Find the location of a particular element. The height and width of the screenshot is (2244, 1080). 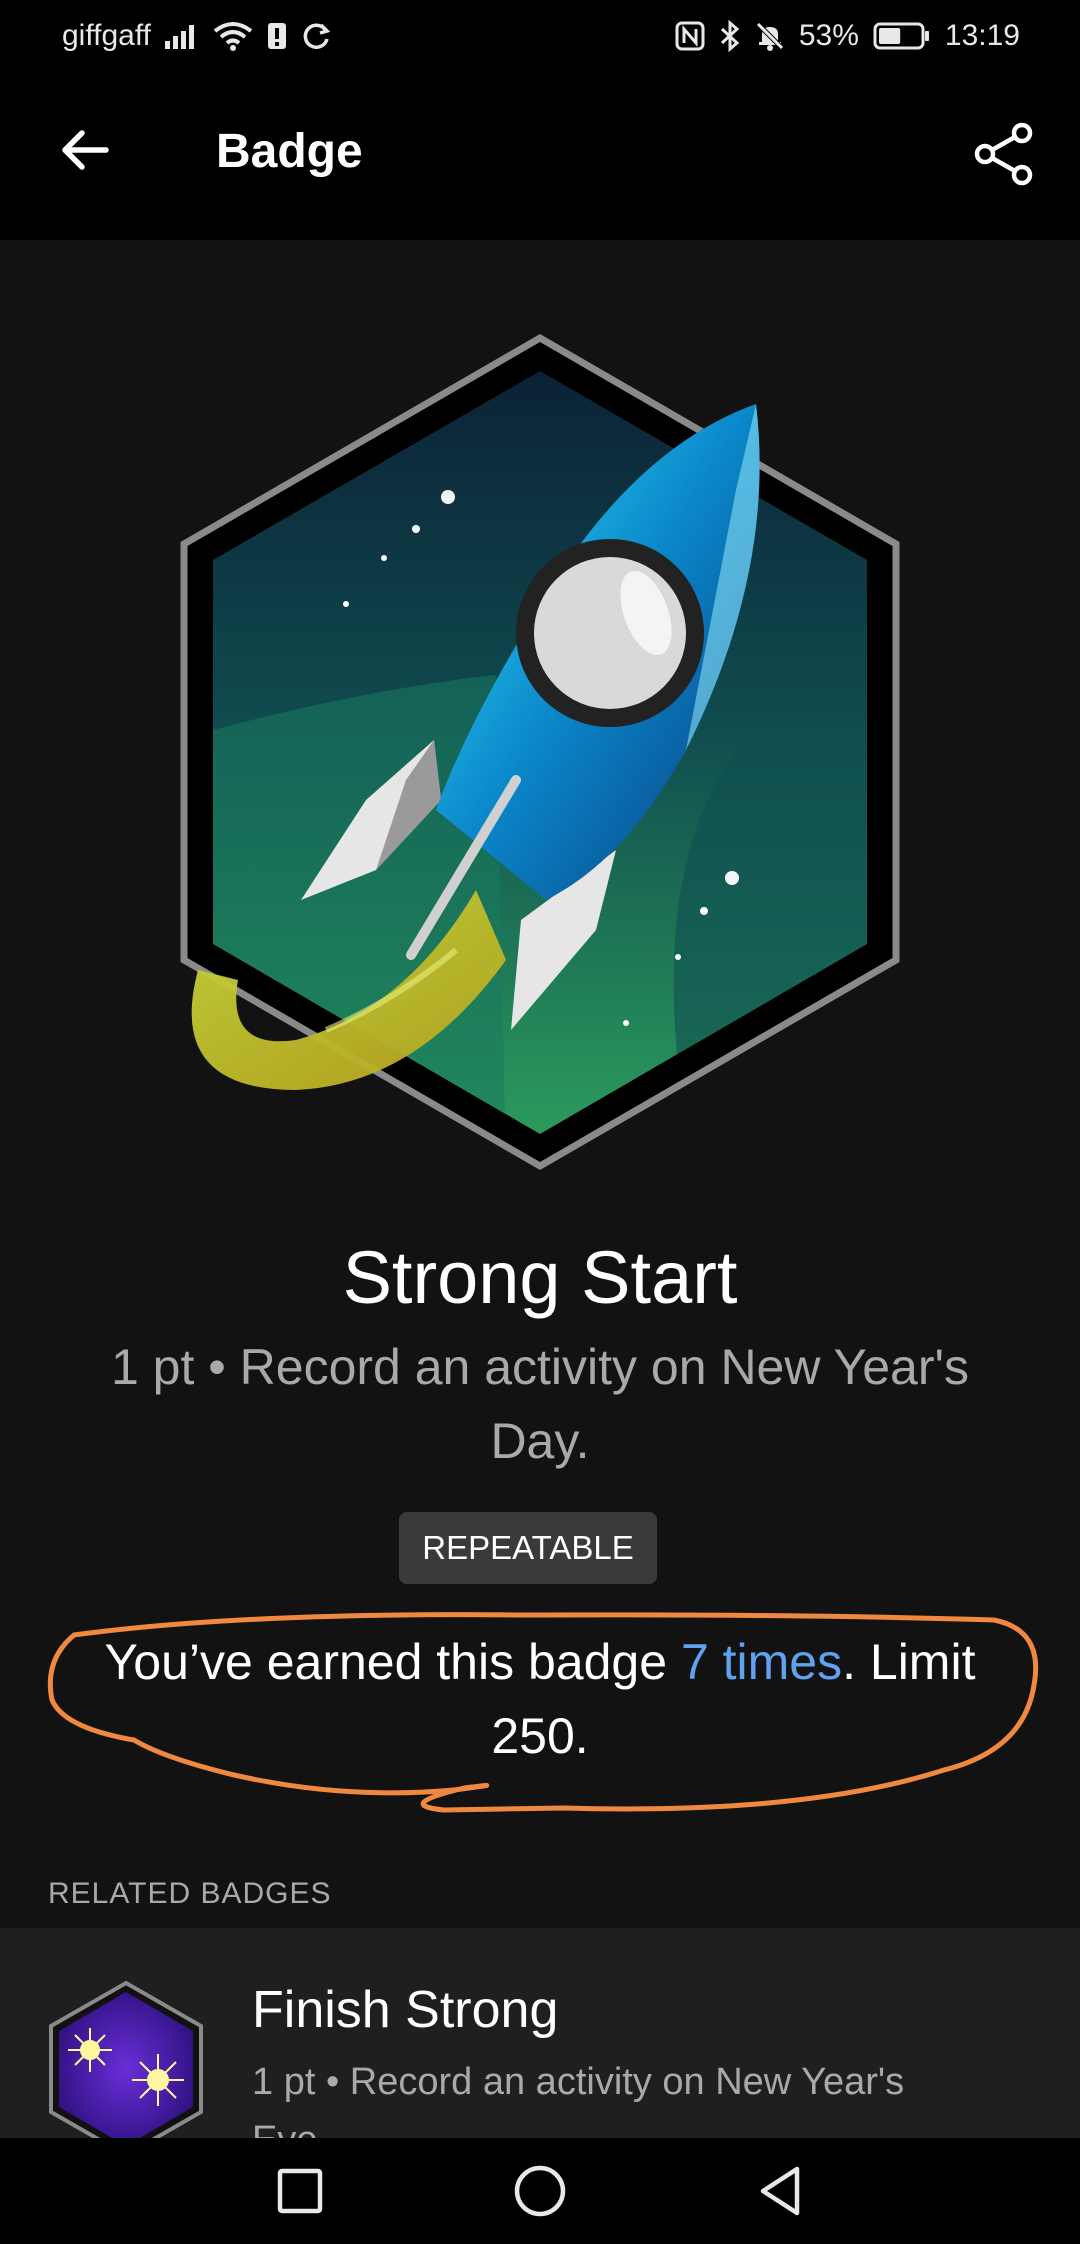

arrow-left-icon is located at coordinates (85, 150).